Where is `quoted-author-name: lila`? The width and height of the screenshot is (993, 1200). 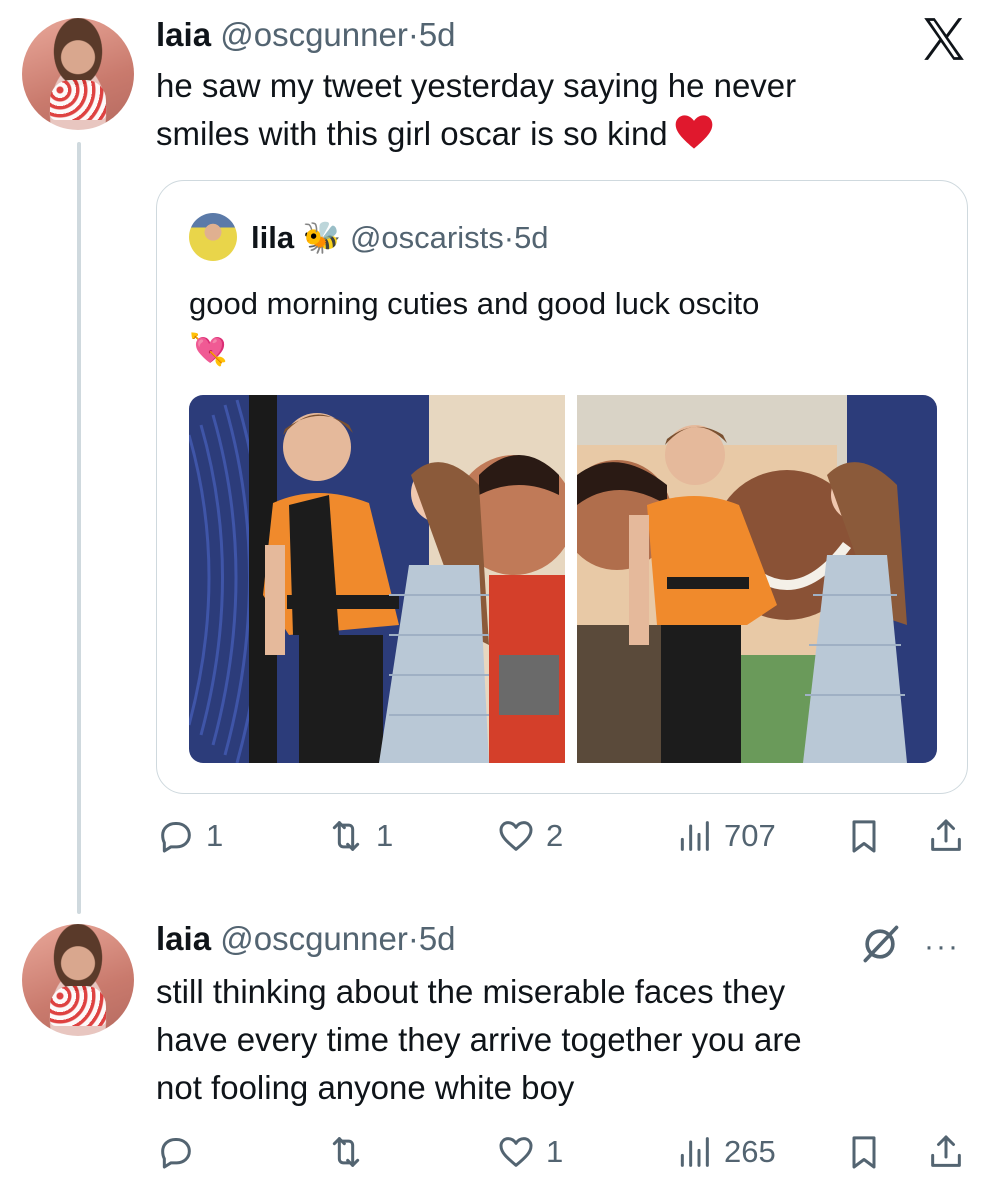 quoted-author-name: lila is located at coordinates (272, 237).